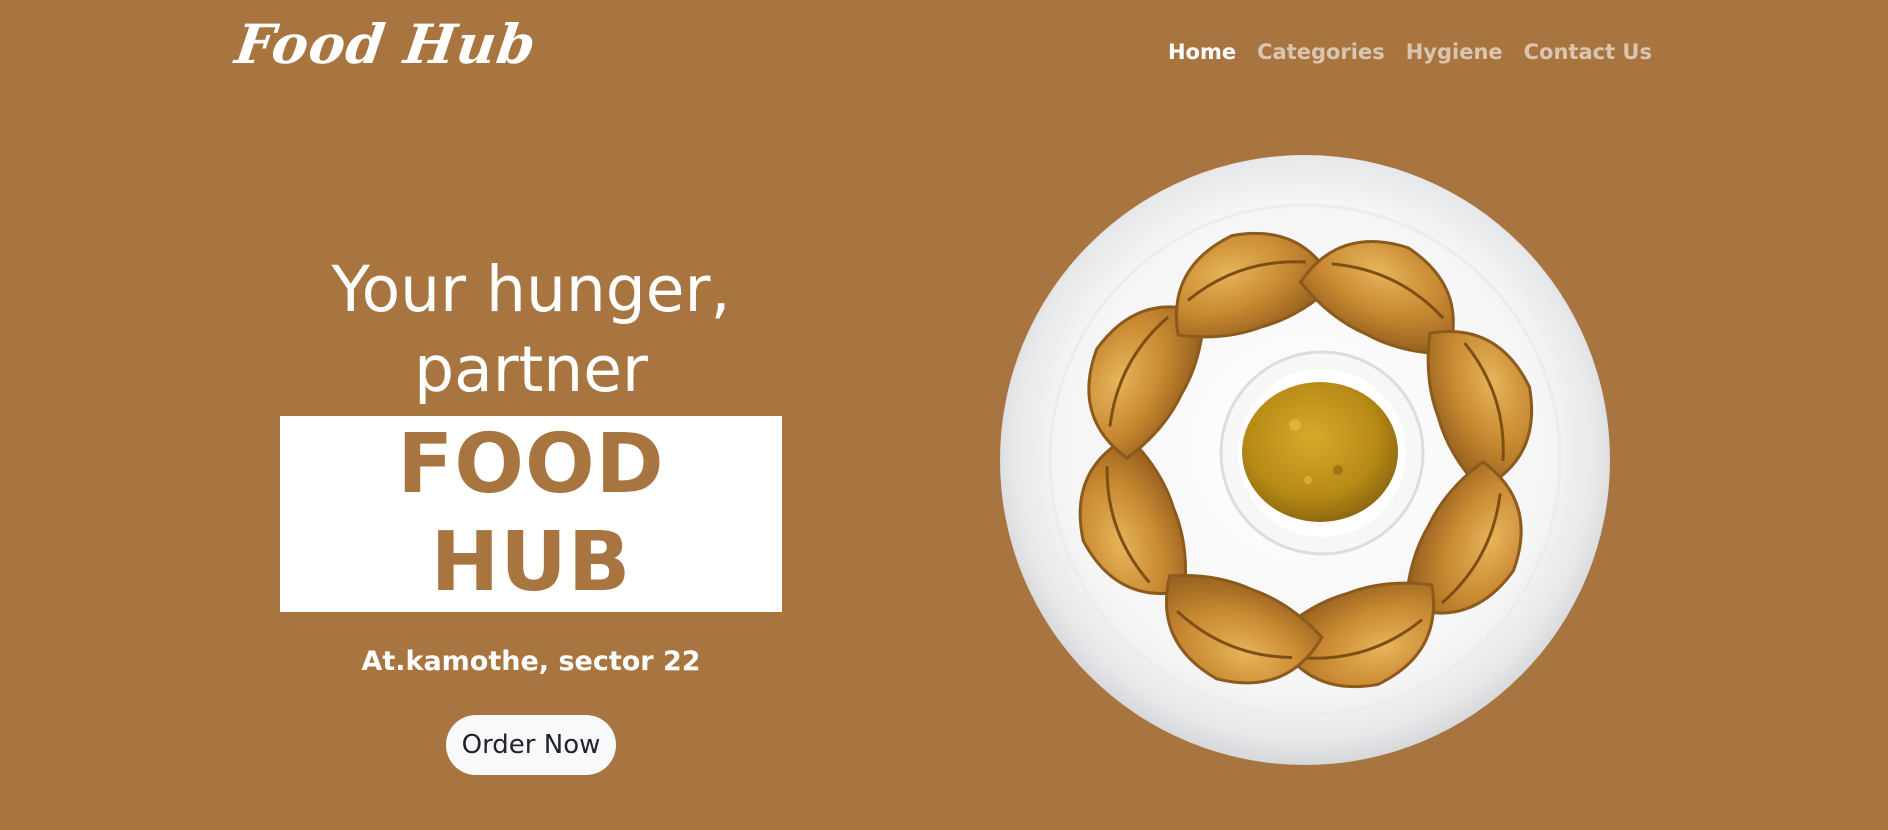  I want to click on nav-item-home: Home, so click(1202, 52).